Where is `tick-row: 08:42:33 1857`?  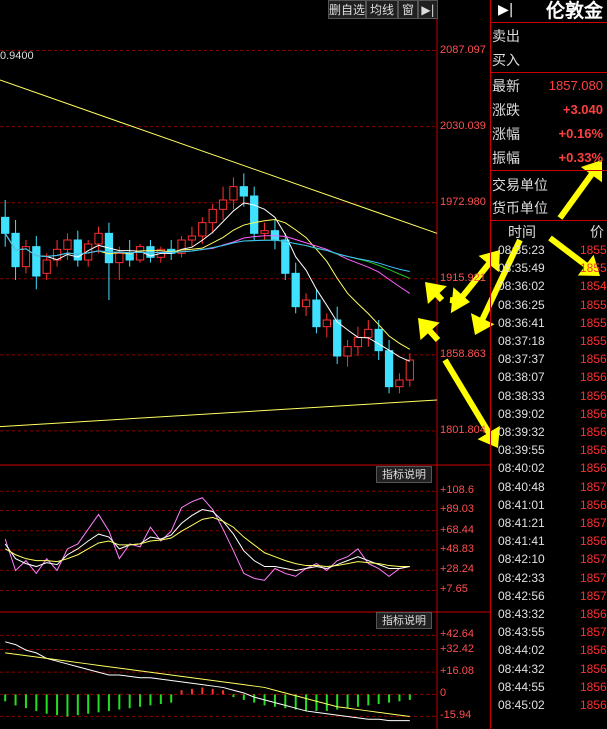 tick-row: 08:42:33 1857 is located at coordinates (552, 577).